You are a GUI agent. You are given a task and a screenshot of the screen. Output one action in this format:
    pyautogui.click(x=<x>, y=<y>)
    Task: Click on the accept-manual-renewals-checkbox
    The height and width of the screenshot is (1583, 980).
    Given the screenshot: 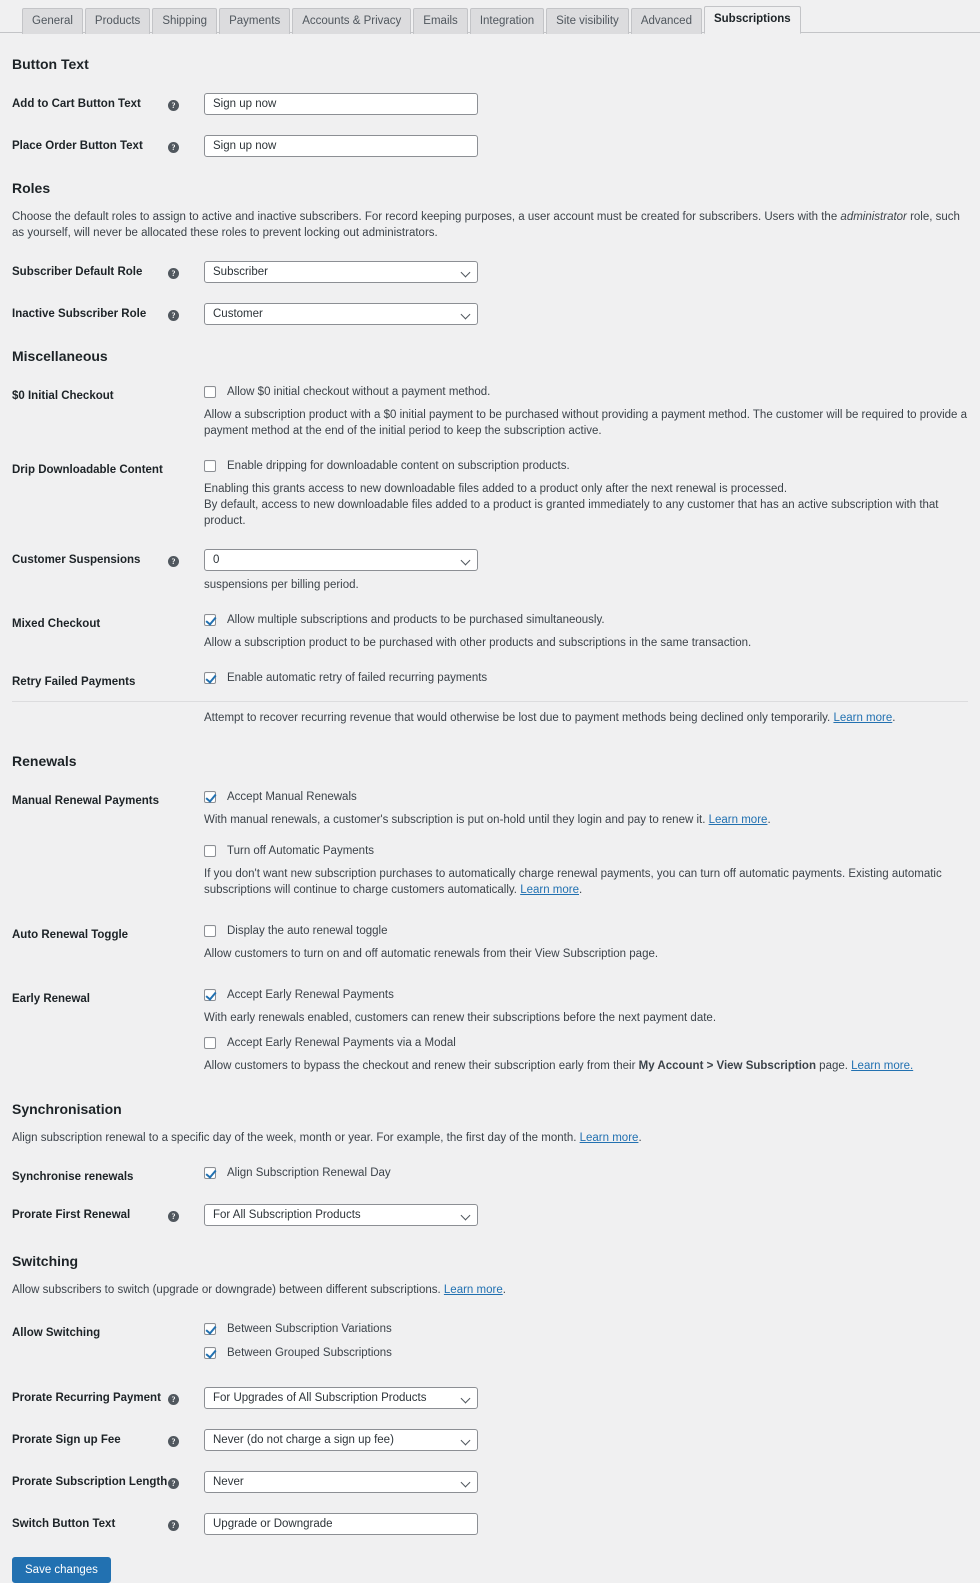 What is the action you would take?
    pyautogui.click(x=210, y=797)
    